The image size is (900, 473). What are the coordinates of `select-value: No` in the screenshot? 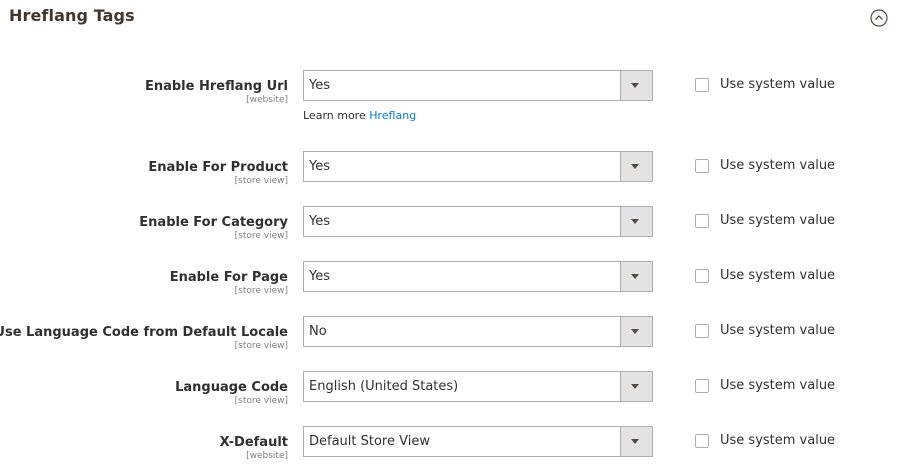 It's located at (318, 331).